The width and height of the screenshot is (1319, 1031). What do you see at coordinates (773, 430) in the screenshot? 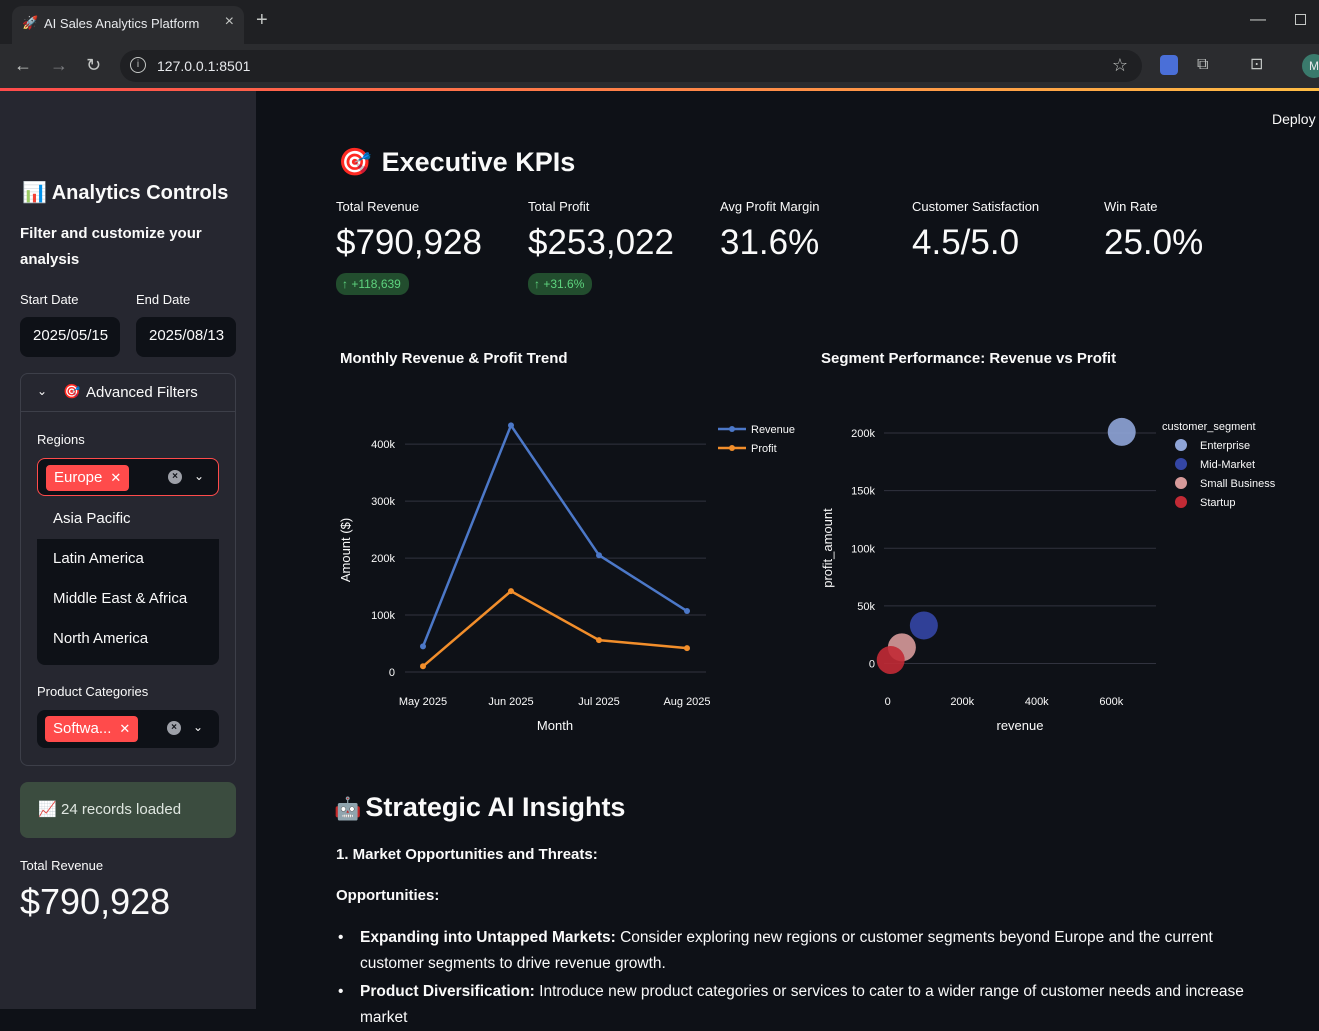
I see `legend-label: Revenue` at bounding box center [773, 430].